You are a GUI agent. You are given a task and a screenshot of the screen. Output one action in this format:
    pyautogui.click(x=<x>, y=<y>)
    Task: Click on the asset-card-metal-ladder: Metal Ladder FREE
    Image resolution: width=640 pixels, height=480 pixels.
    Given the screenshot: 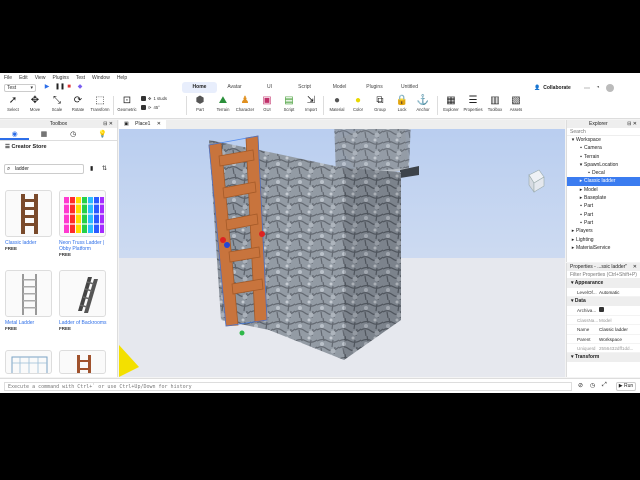 What is the action you would take?
    pyautogui.click(x=29, y=301)
    